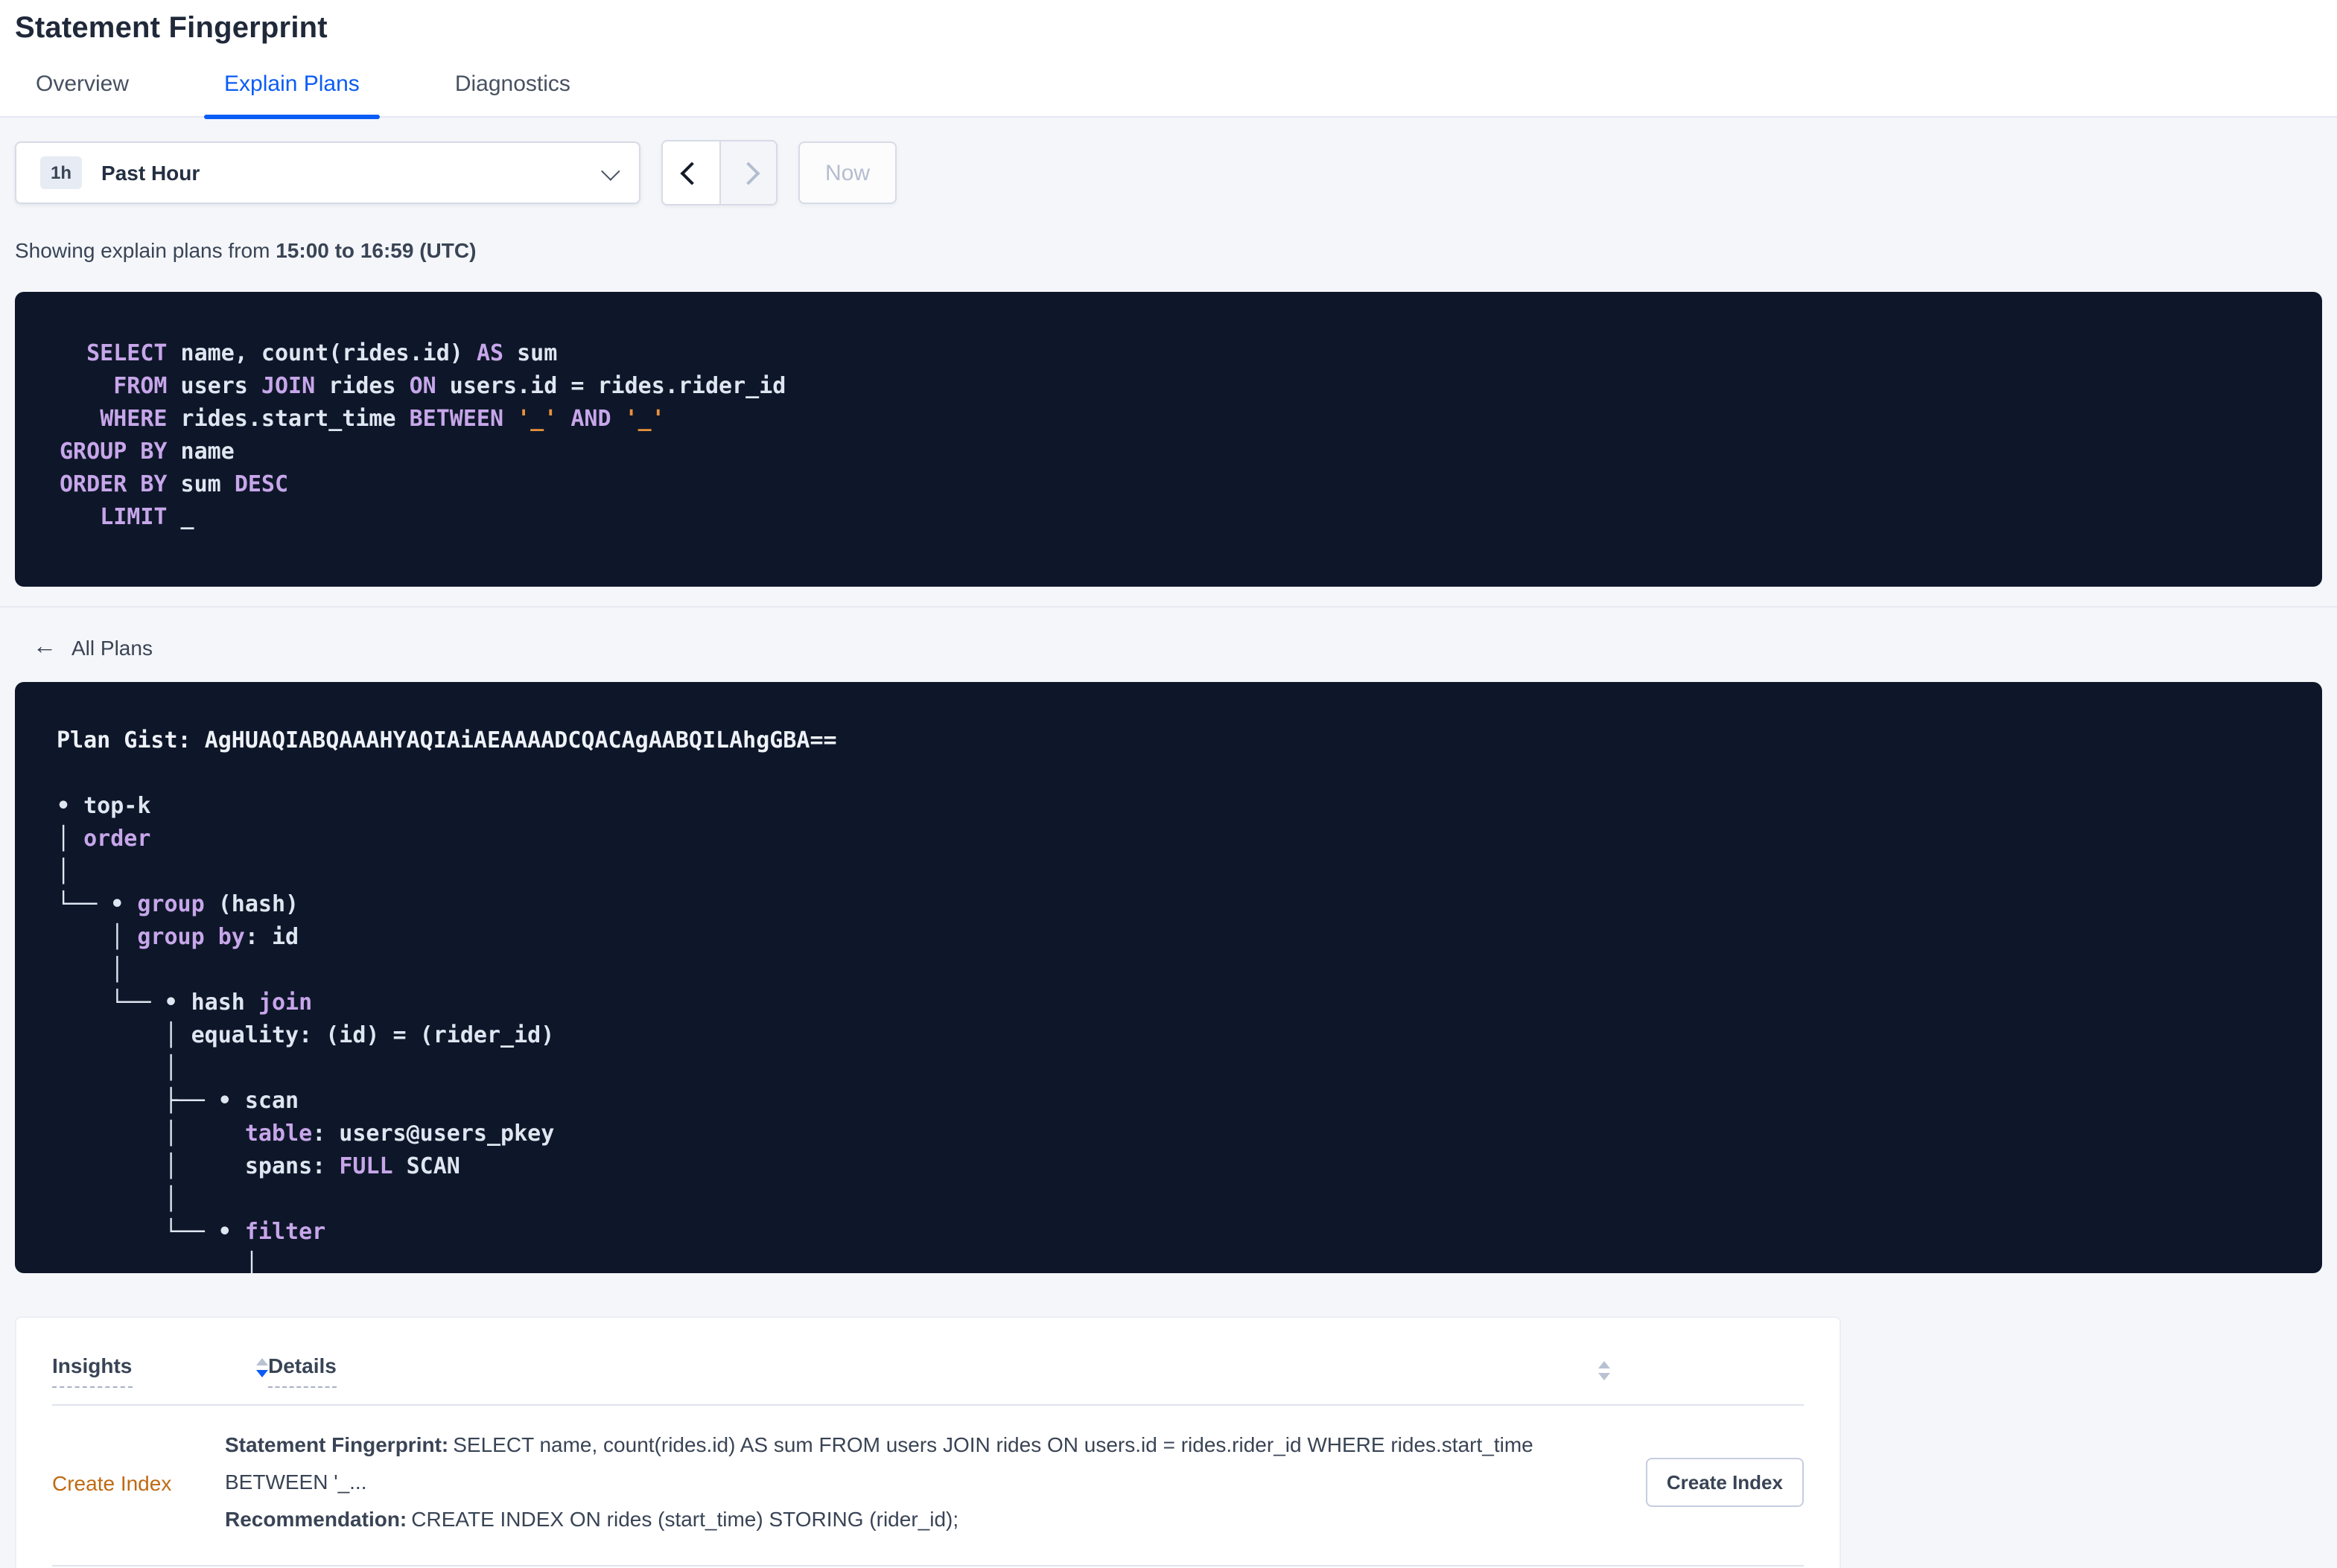 The width and height of the screenshot is (2337, 1568). What do you see at coordinates (171, 29) in the screenshot?
I see `page-title: Statement Fingerprint` at bounding box center [171, 29].